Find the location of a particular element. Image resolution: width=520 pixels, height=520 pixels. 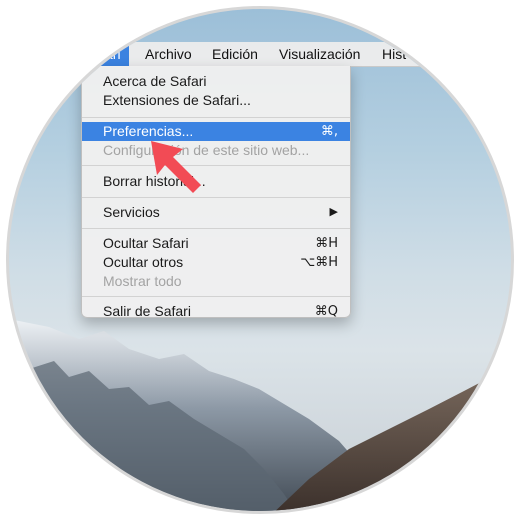

menu-item-quit-safari: Salir de Safari ⌘Q is located at coordinates (216, 311).